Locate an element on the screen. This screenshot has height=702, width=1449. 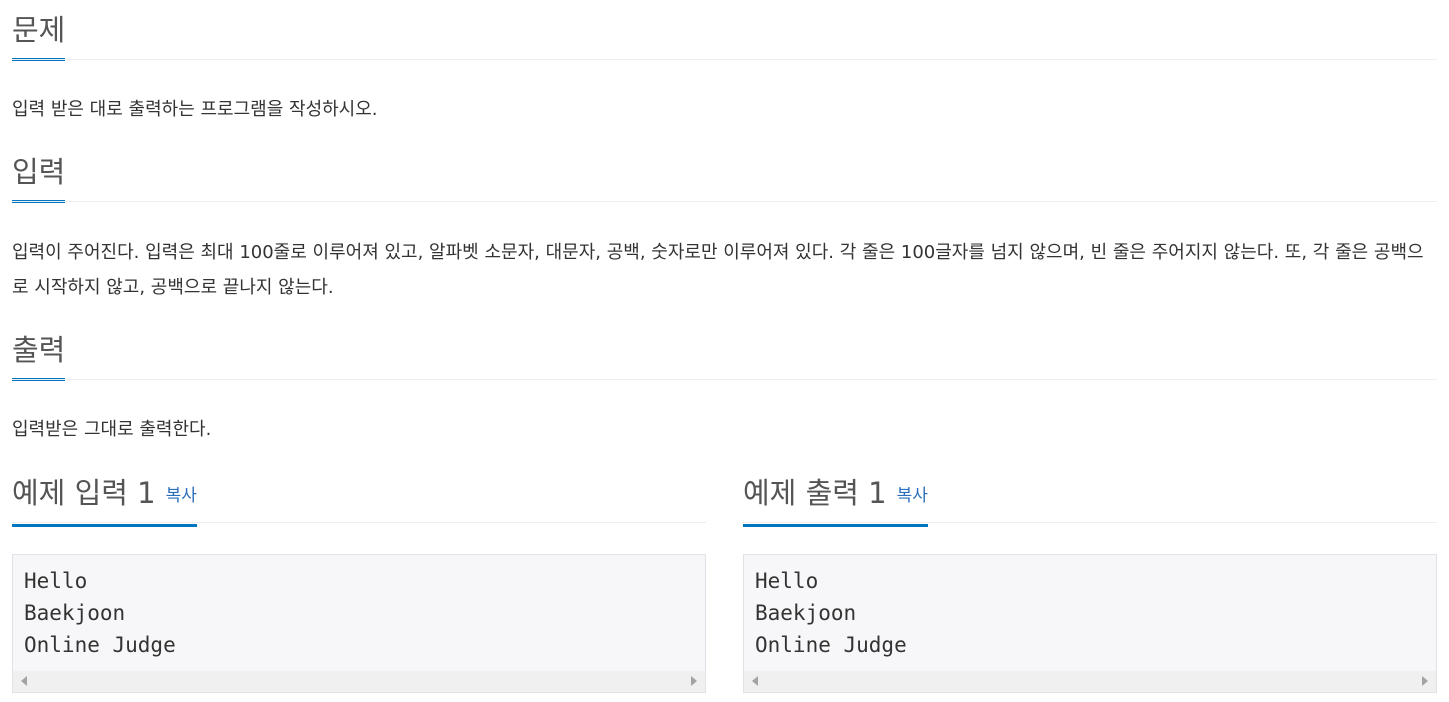
problem-divider is located at coordinates (724, 59).